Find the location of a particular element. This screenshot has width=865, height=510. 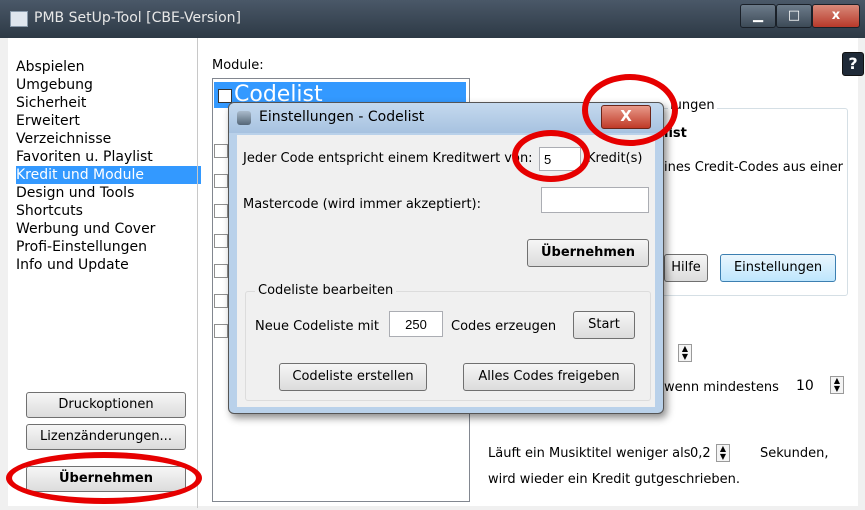

module-description: ines Credit-Codes aus einer is located at coordinates (754, 167).